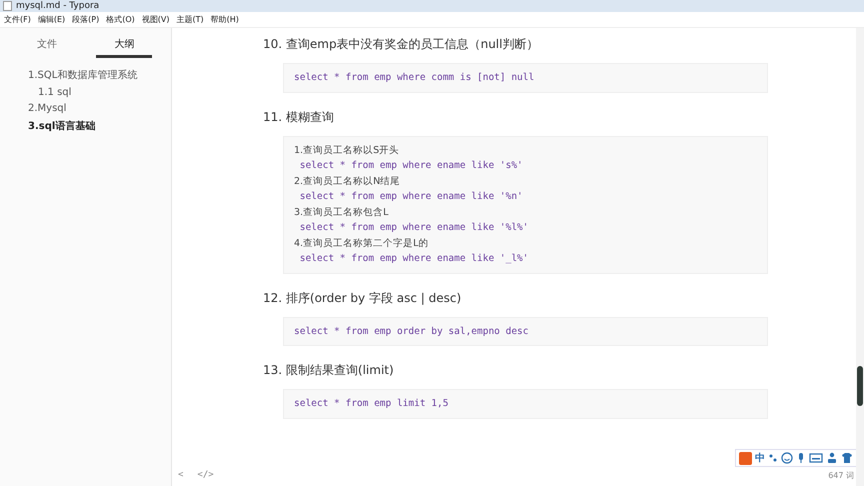 The height and width of the screenshot is (486, 864). I want to click on code-line: select * from emp order by sal,empno desc, so click(411, 331).